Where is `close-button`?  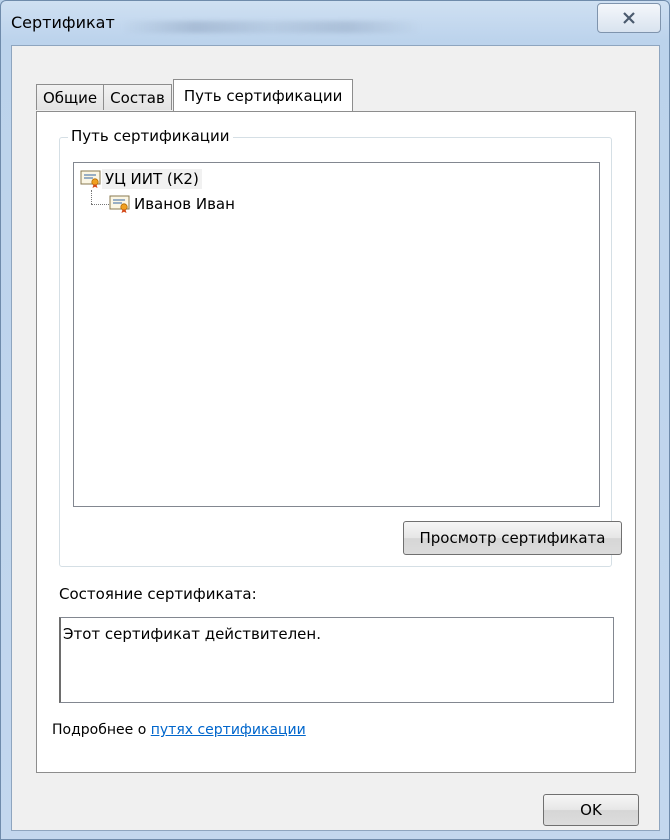
close-button is located at coordinates (629, 18).